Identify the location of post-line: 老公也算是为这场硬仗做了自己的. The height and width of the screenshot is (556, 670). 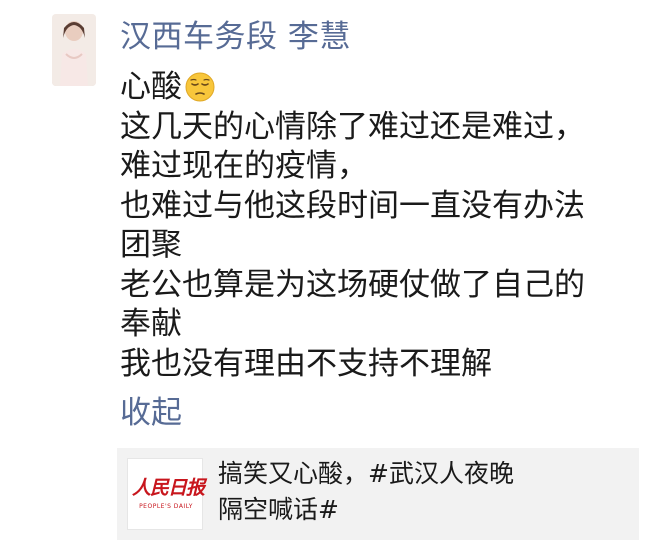
(352, 284).